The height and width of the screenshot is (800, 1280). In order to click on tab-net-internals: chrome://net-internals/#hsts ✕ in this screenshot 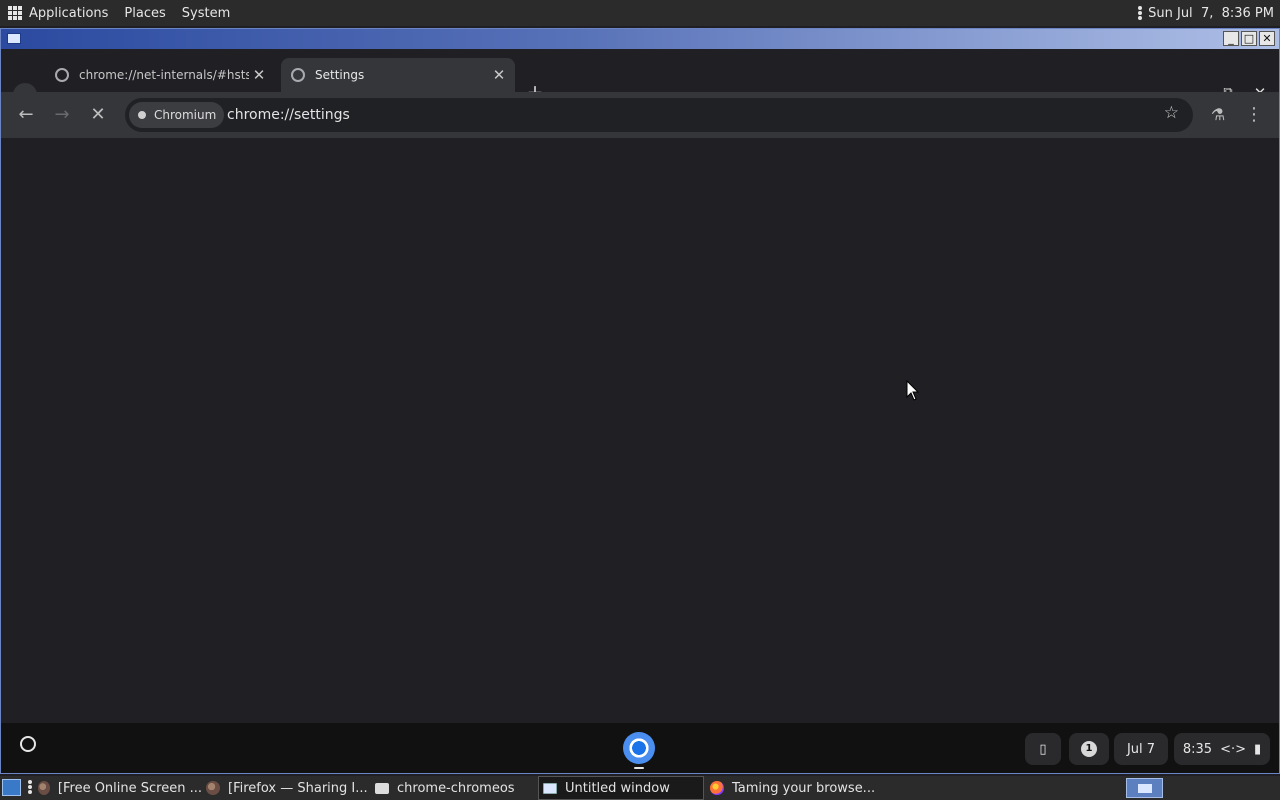, I will do `click(160, 75)`.